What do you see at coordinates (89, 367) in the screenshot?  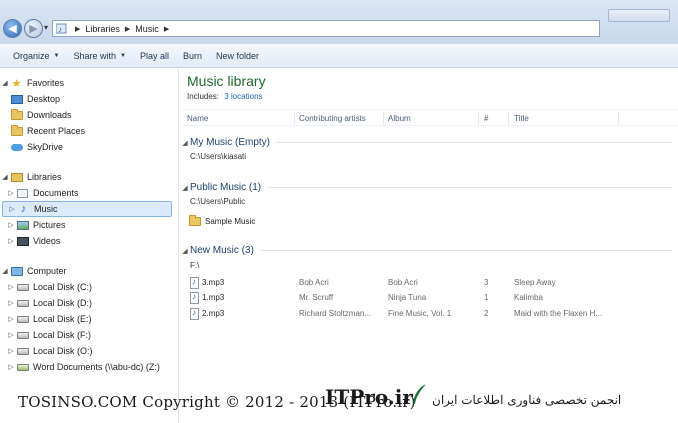 I see `nav-drive-z: ▷ Word Documents (\\abu-dc) (Z:)` at bounding box center [89, 367].